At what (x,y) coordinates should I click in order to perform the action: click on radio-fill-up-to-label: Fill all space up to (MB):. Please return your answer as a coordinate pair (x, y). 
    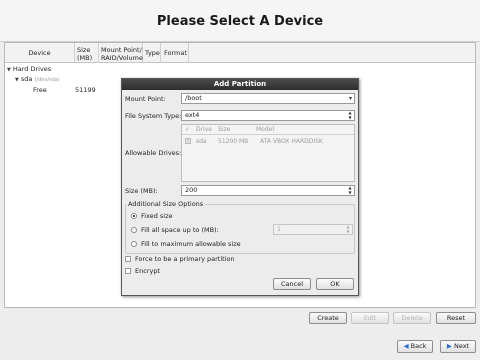
    Looking at the image, I should click on (180, 230).